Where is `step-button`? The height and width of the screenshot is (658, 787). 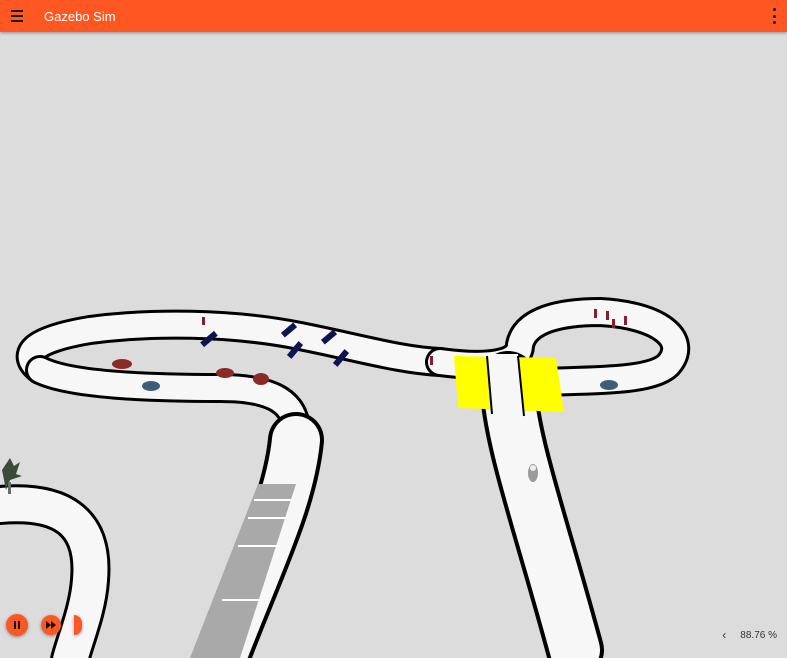 step-button is located at coordinates (51, 625).